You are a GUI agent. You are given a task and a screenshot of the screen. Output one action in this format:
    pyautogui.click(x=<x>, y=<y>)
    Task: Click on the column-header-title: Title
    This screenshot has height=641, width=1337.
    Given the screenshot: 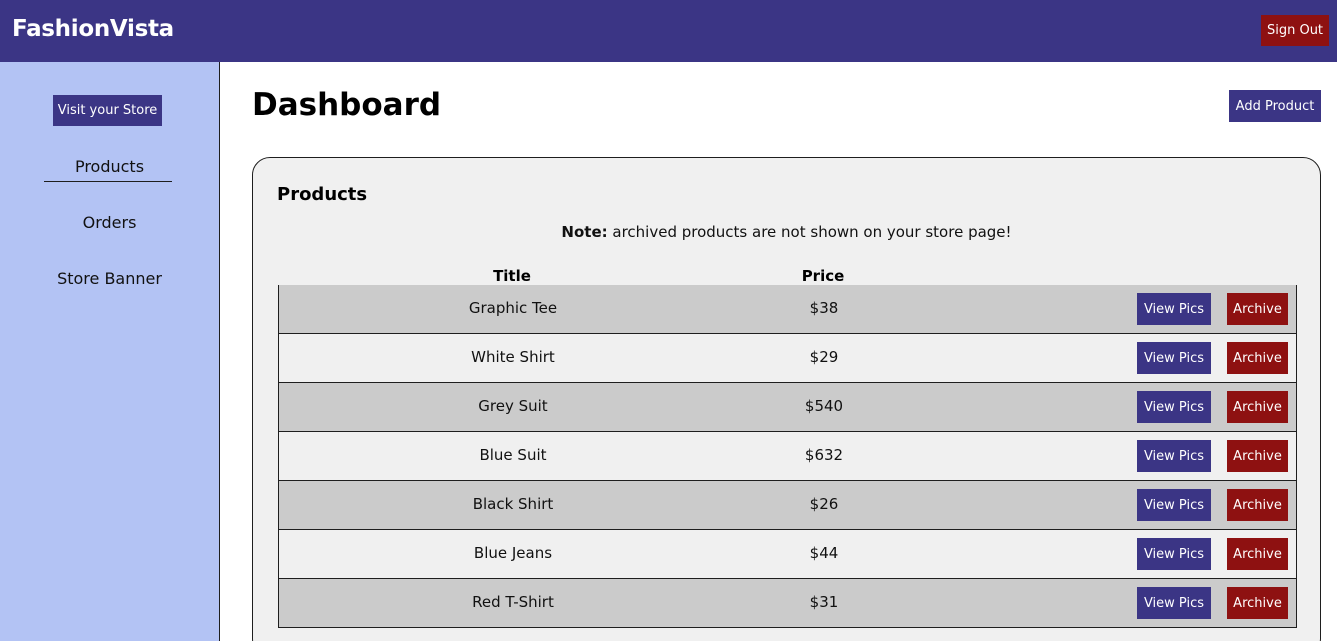 What is the action you would take?
    pyautogui.click(x=512, y=276)
    